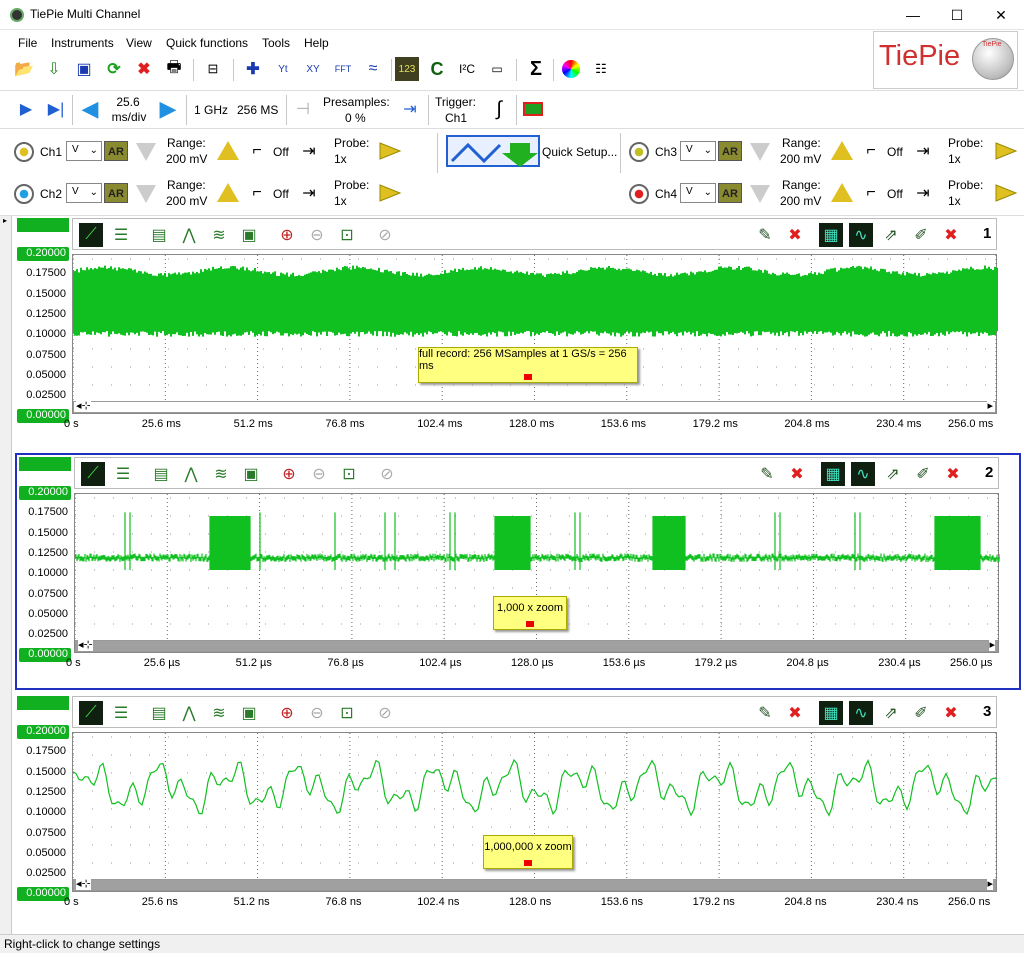 The height and width of the screenshot is (953, 1024). What do you see at coordinates (316, 43) in the screenshot?
I see `menu-help: Help` at bounding box center [316, 43].